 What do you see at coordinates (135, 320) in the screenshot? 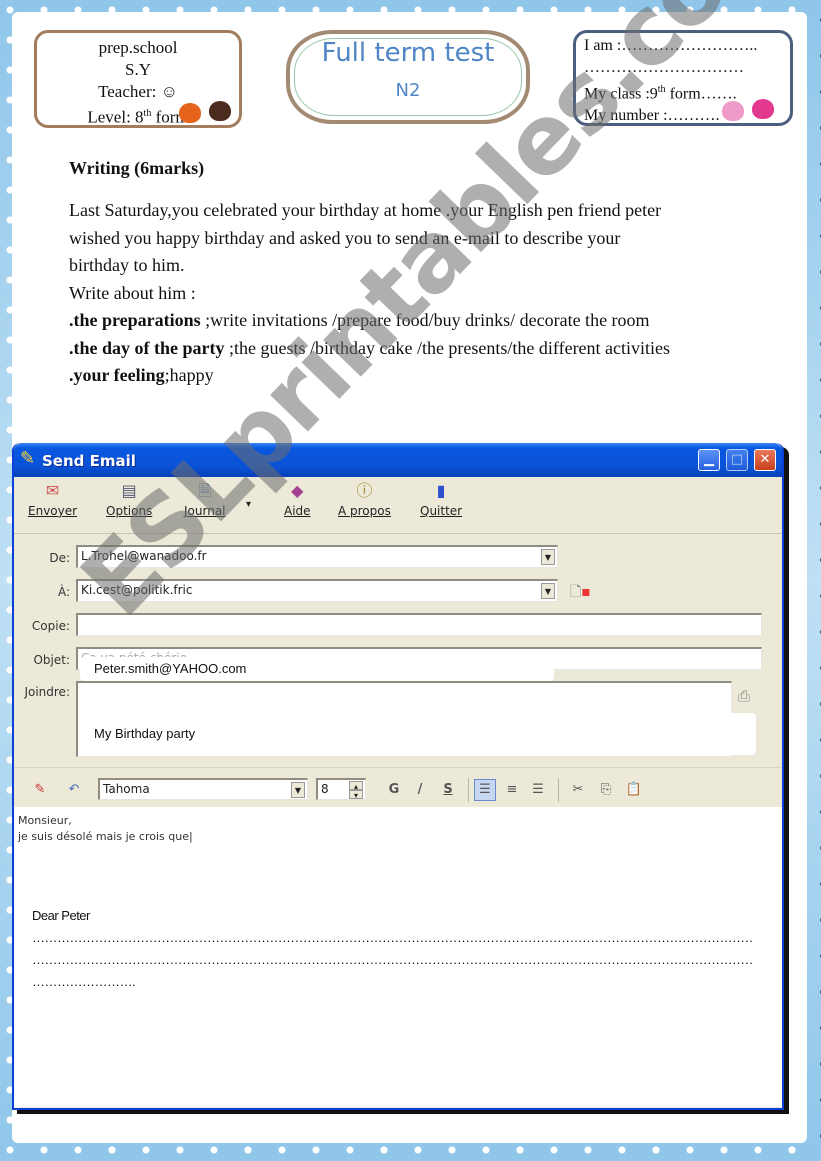
I see `bullet-title: .the preparations` at bounding box center [135, 320].